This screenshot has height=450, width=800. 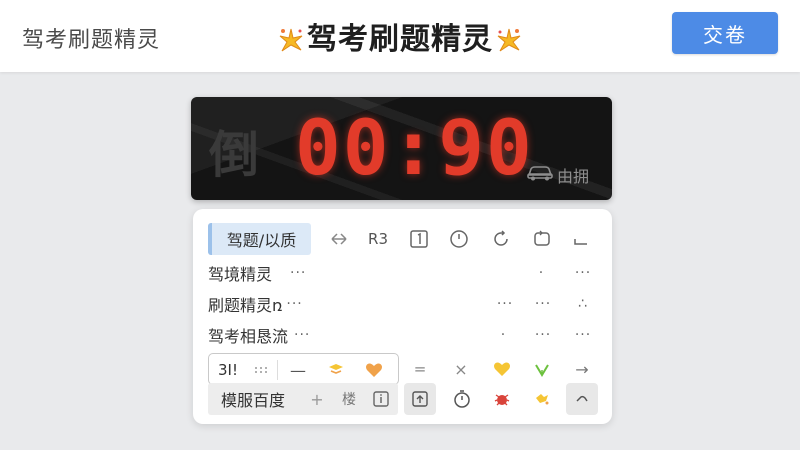 What do you see at coordinates (317, 399) in the screenshot?
I see `add-button: +` at bounding box center [317, 399].